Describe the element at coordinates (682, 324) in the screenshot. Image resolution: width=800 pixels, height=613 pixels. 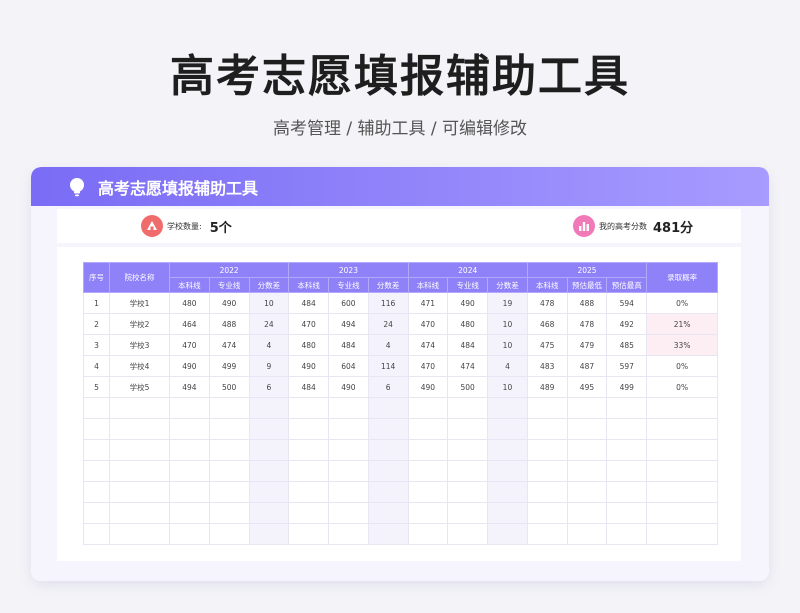
I see `table-cell: 21%` at that location.